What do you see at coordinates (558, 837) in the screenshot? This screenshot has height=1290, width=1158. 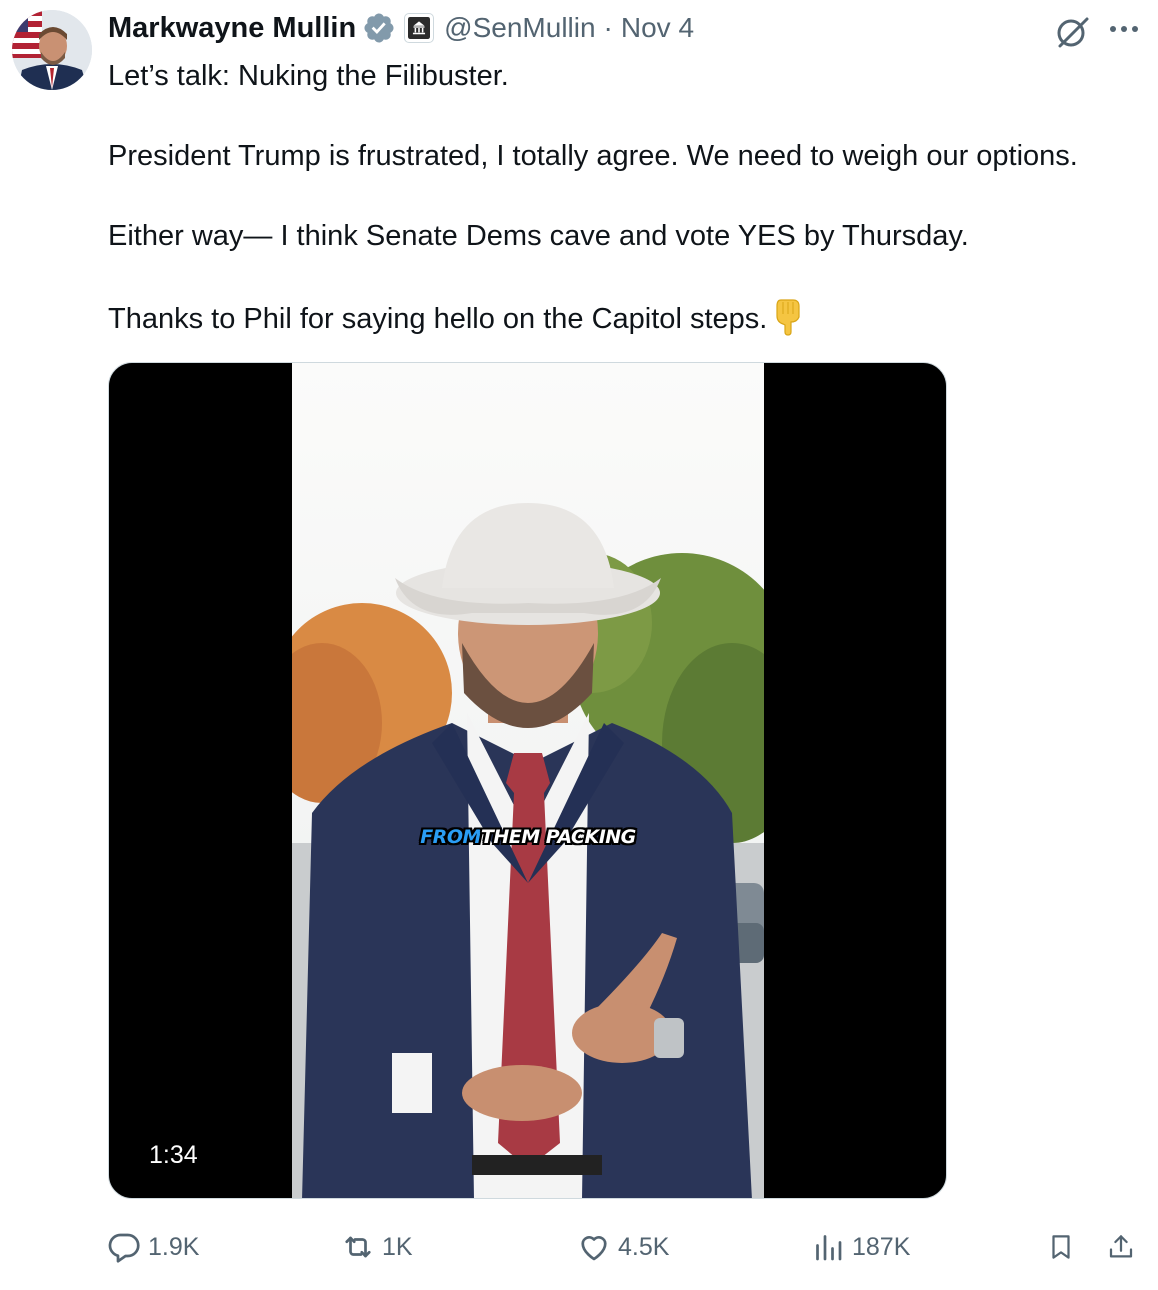 I see `caption-rest: THEM PACKING` at bounding box center [558, 837].